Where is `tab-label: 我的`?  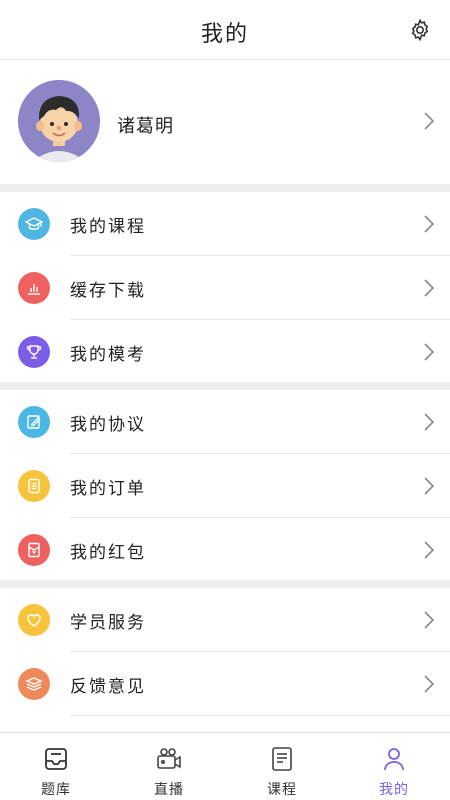 tab-label: 我的 is located at coordinates (394, 790).